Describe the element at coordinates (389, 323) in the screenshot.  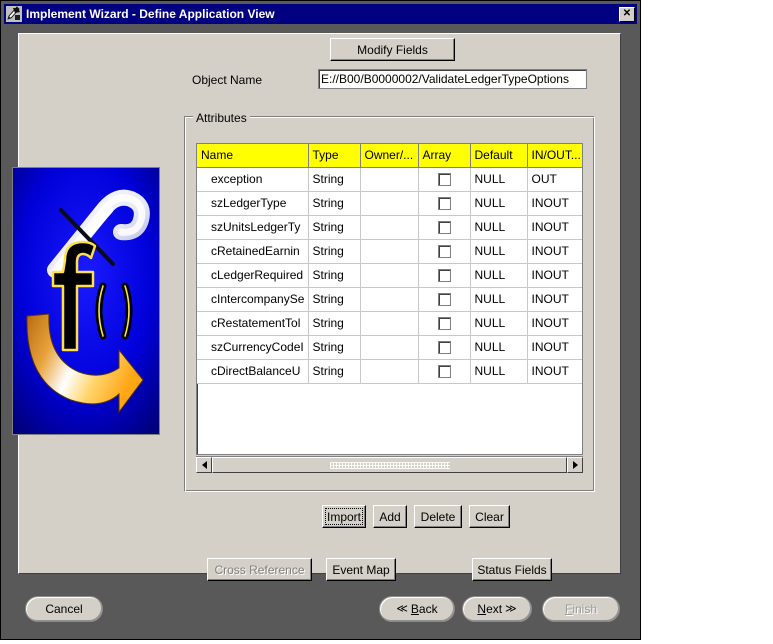
I see `table-row: cRestatementTol String NULL INOUT` at that location.